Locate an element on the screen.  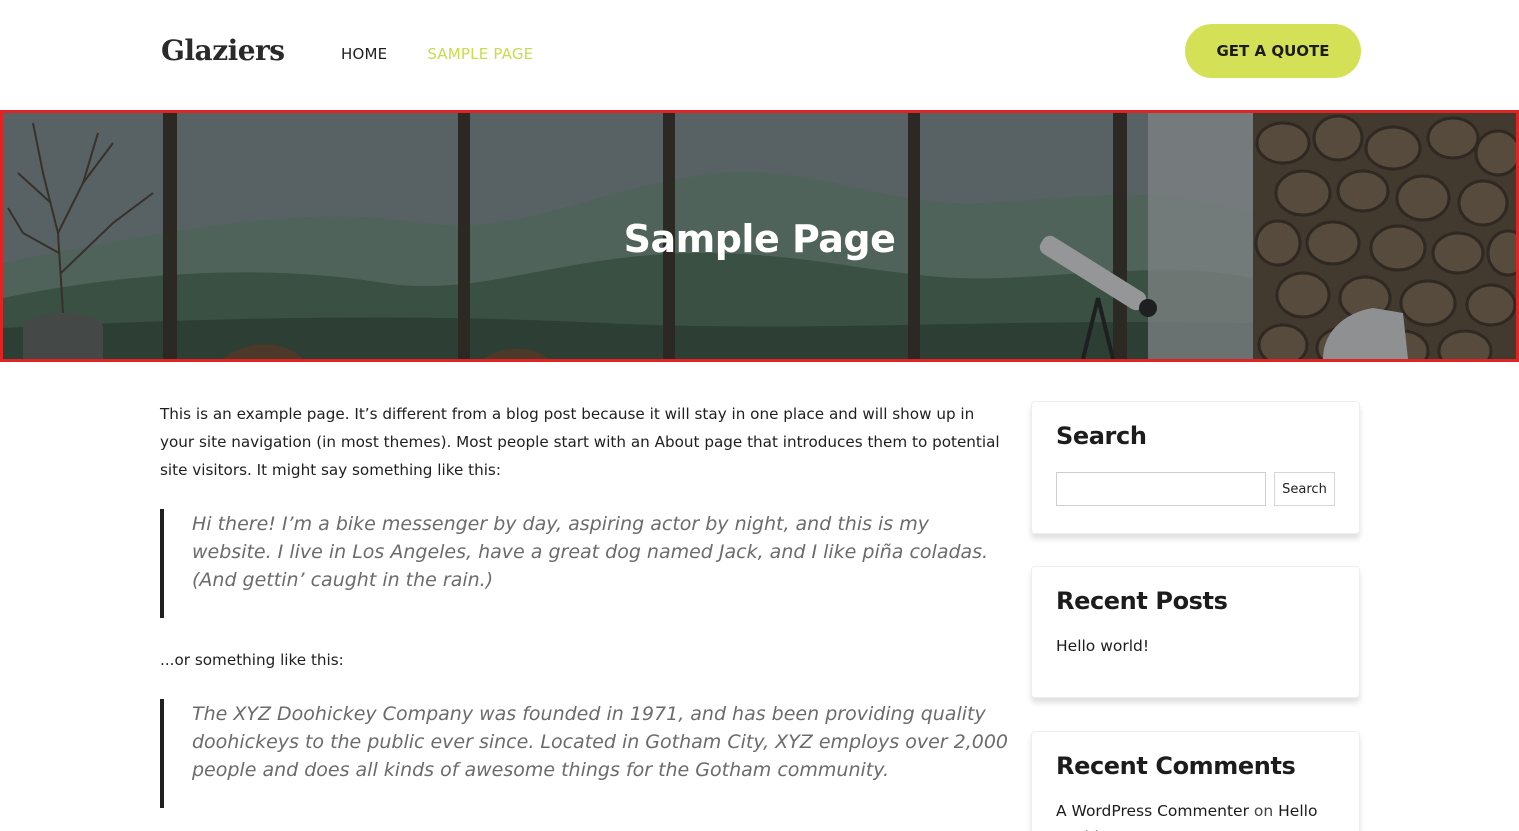
site-logo: Glaziers is located at coordinates (223, 50).